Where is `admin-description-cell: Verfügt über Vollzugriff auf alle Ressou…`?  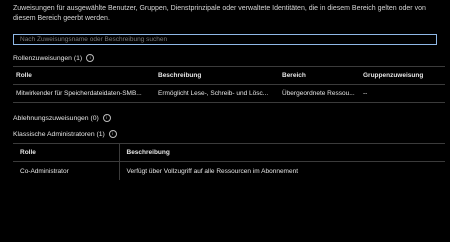 admin-description-cell: Verfügt über Vollzugriff auf alle Ressou… is located at coordinates (212, 171).